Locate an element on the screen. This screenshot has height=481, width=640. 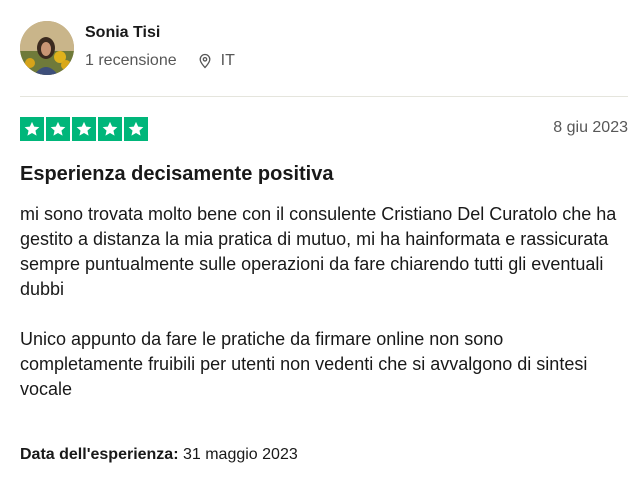
divider is located at coordinates (324, 96).